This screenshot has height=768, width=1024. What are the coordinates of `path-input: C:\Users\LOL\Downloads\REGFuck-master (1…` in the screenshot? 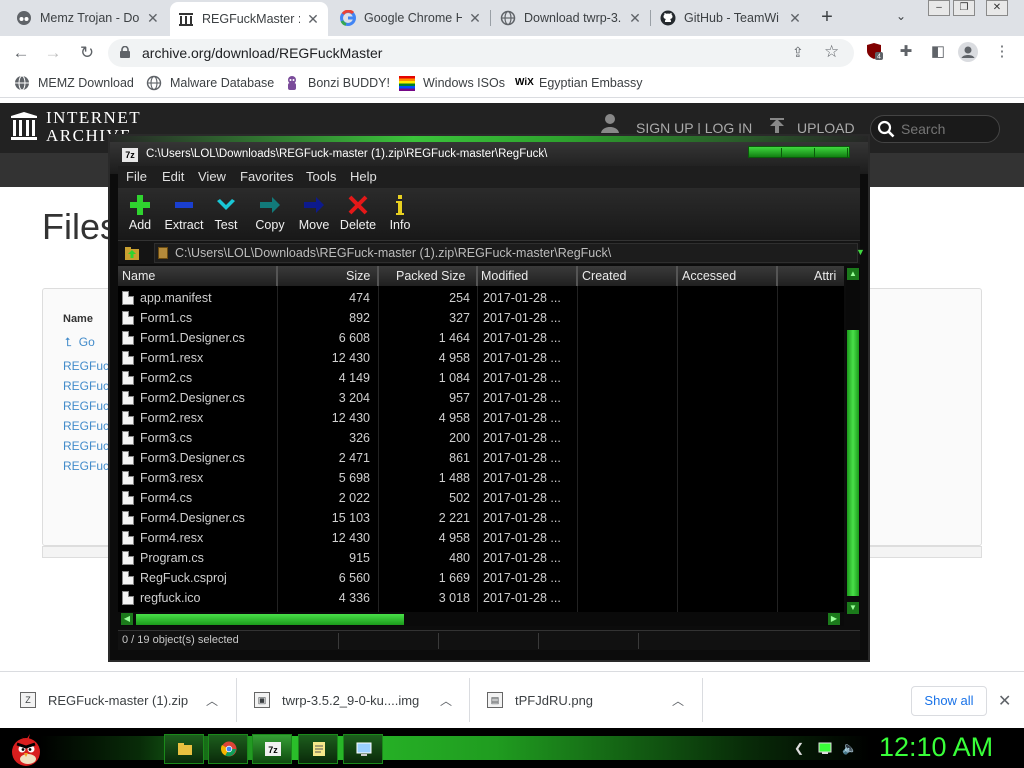 It's located at (506, 253).